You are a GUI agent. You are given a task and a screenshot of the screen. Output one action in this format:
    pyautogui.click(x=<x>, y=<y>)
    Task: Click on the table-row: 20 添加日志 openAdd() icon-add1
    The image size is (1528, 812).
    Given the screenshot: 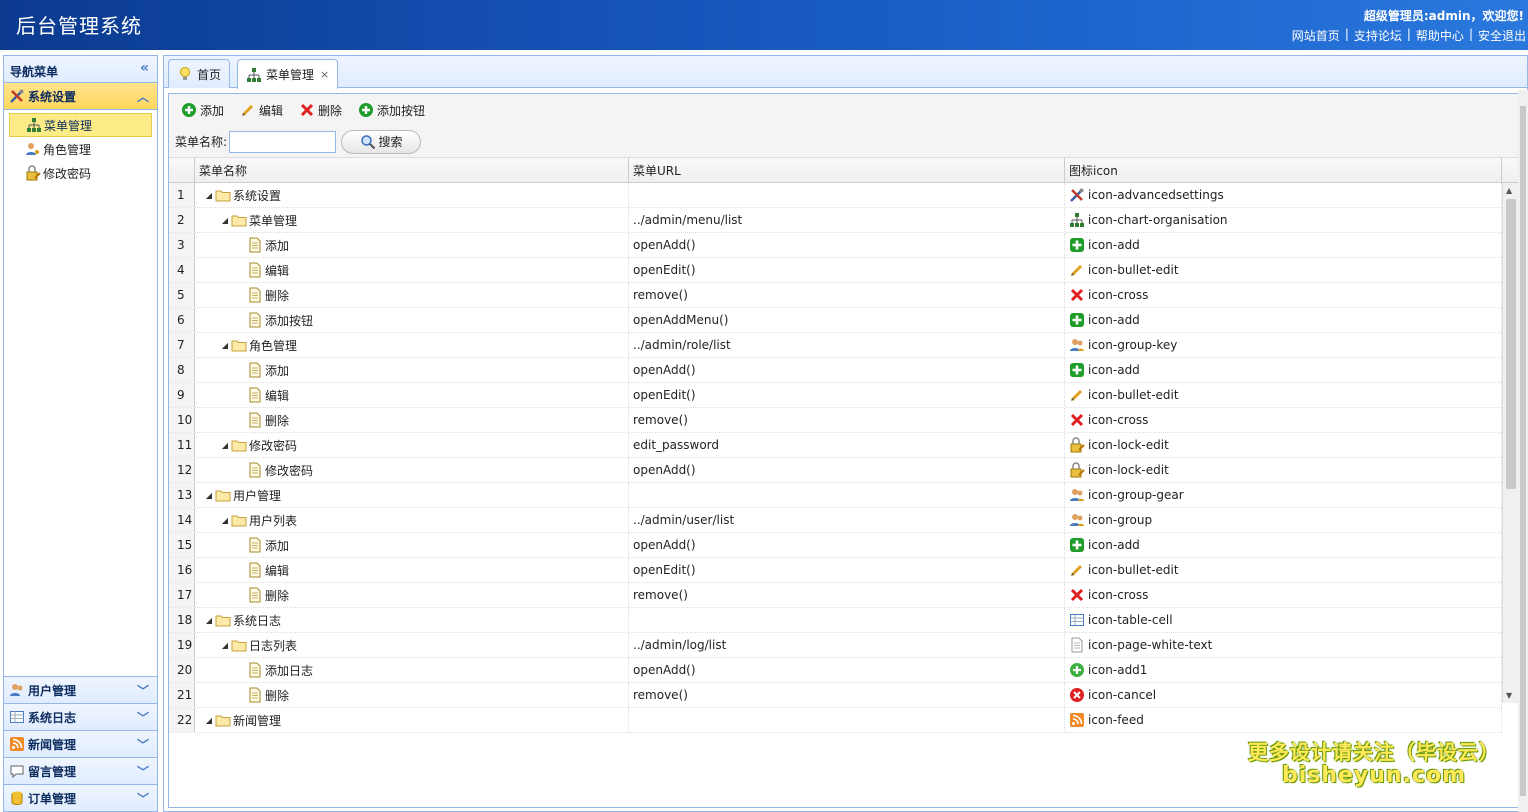 What is the action you would take?
    pyautogui.click(x=835, y=670)
    